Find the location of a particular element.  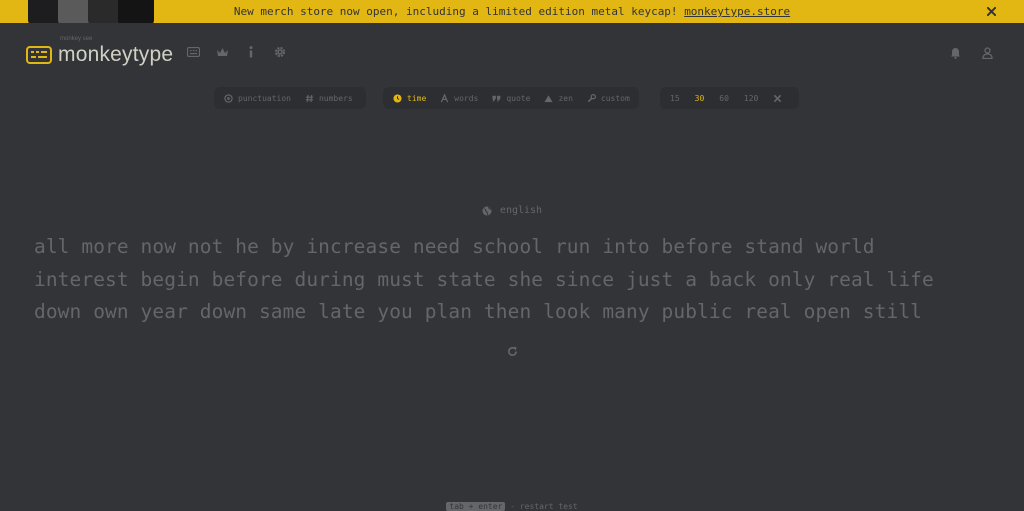

crown-icon is located at coordinates (222, 51).